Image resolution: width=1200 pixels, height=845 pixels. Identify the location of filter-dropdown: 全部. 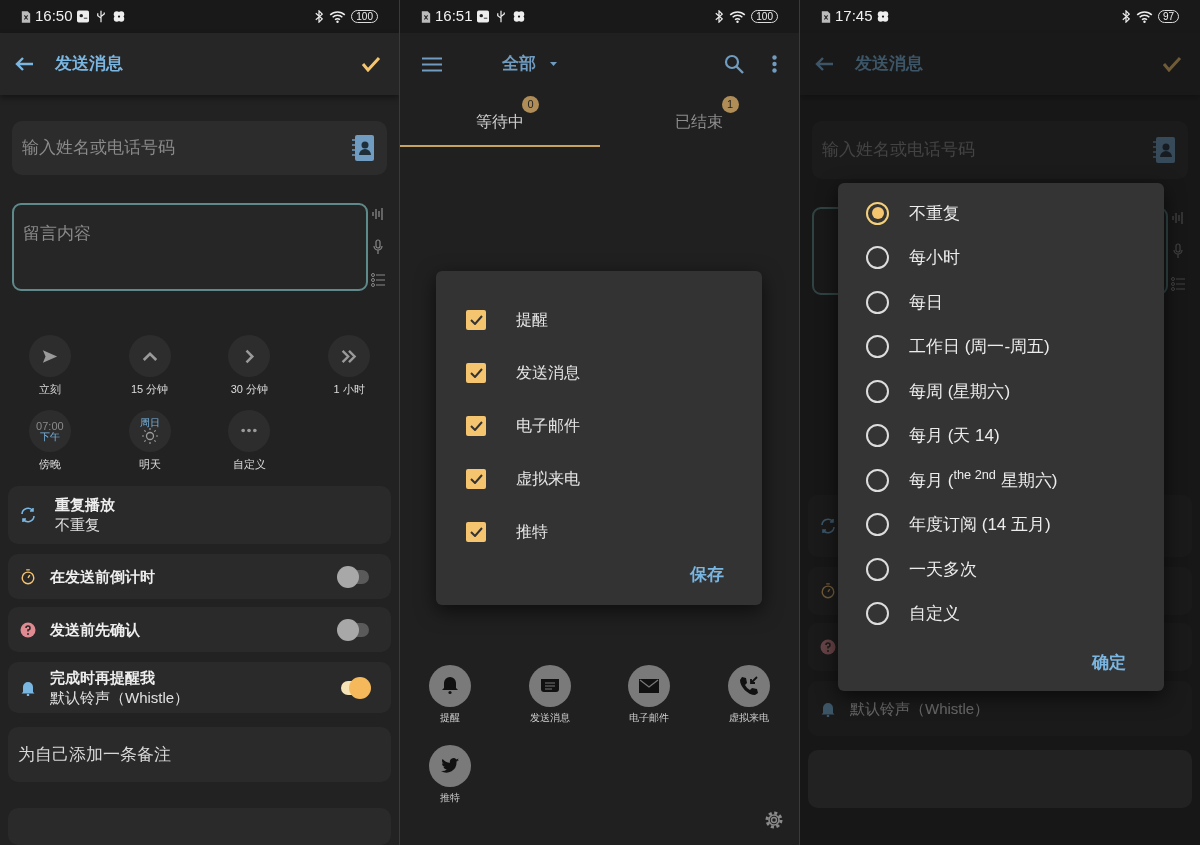
(529, 64).